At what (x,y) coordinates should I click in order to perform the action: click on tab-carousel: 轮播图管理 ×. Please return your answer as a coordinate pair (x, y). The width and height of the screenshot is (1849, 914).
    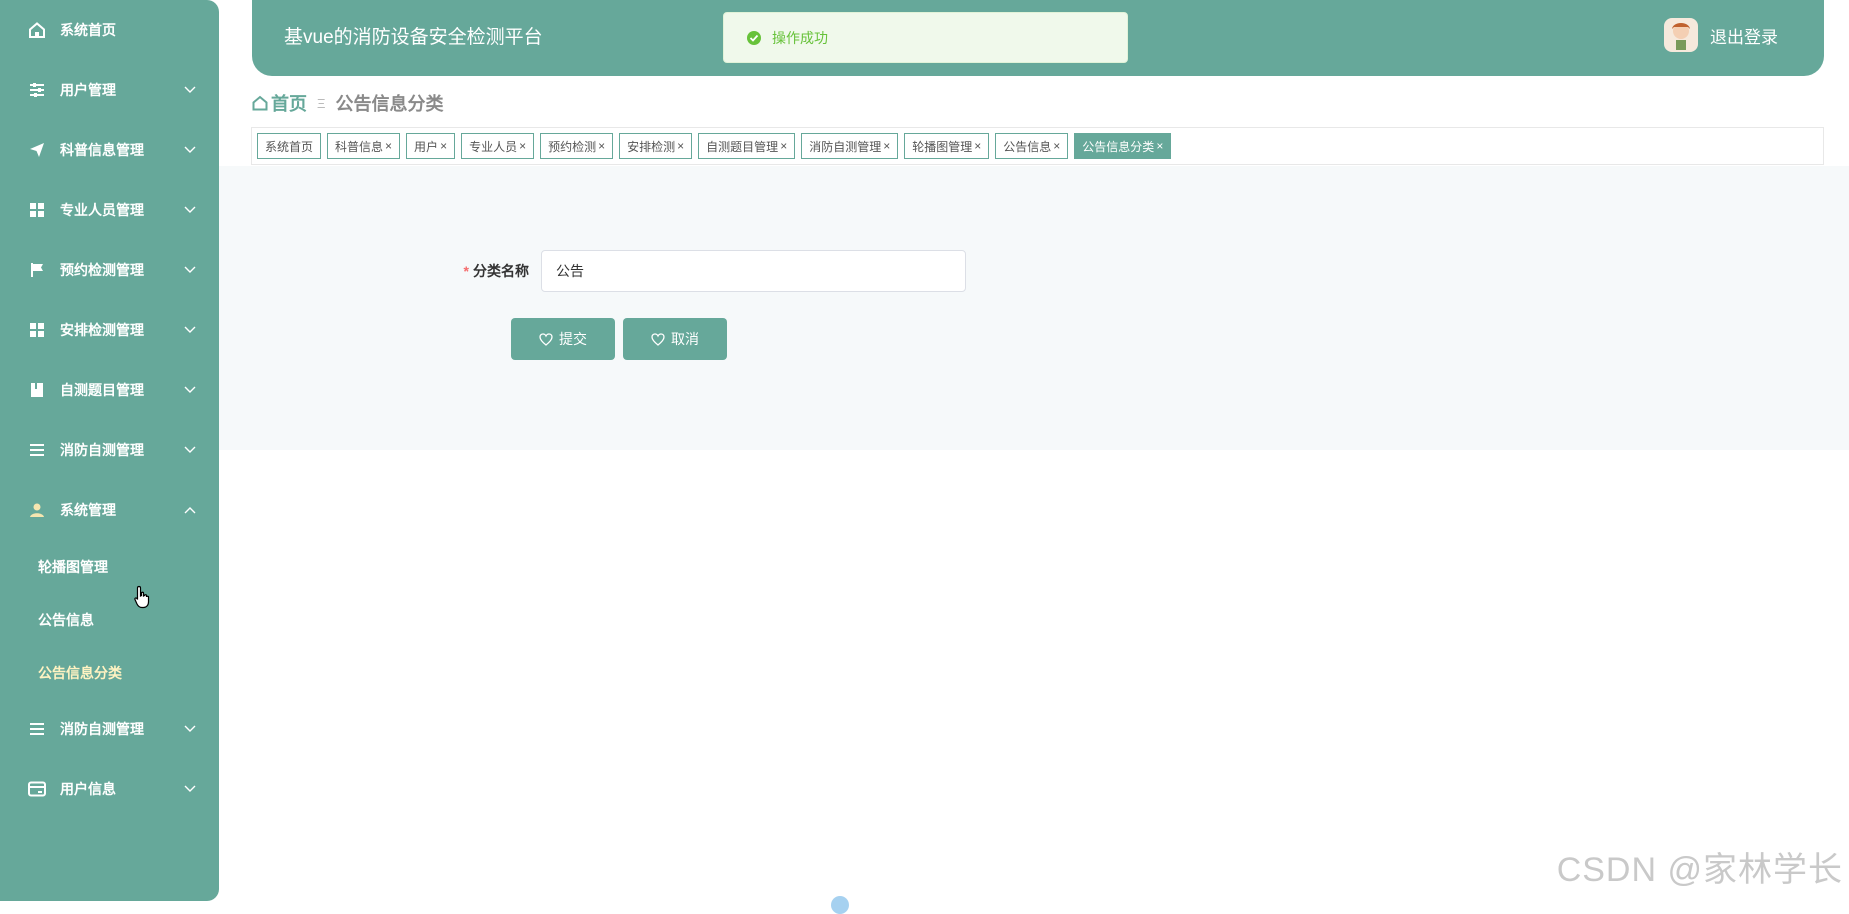
    Looking at the image, I should click on (947, 146).